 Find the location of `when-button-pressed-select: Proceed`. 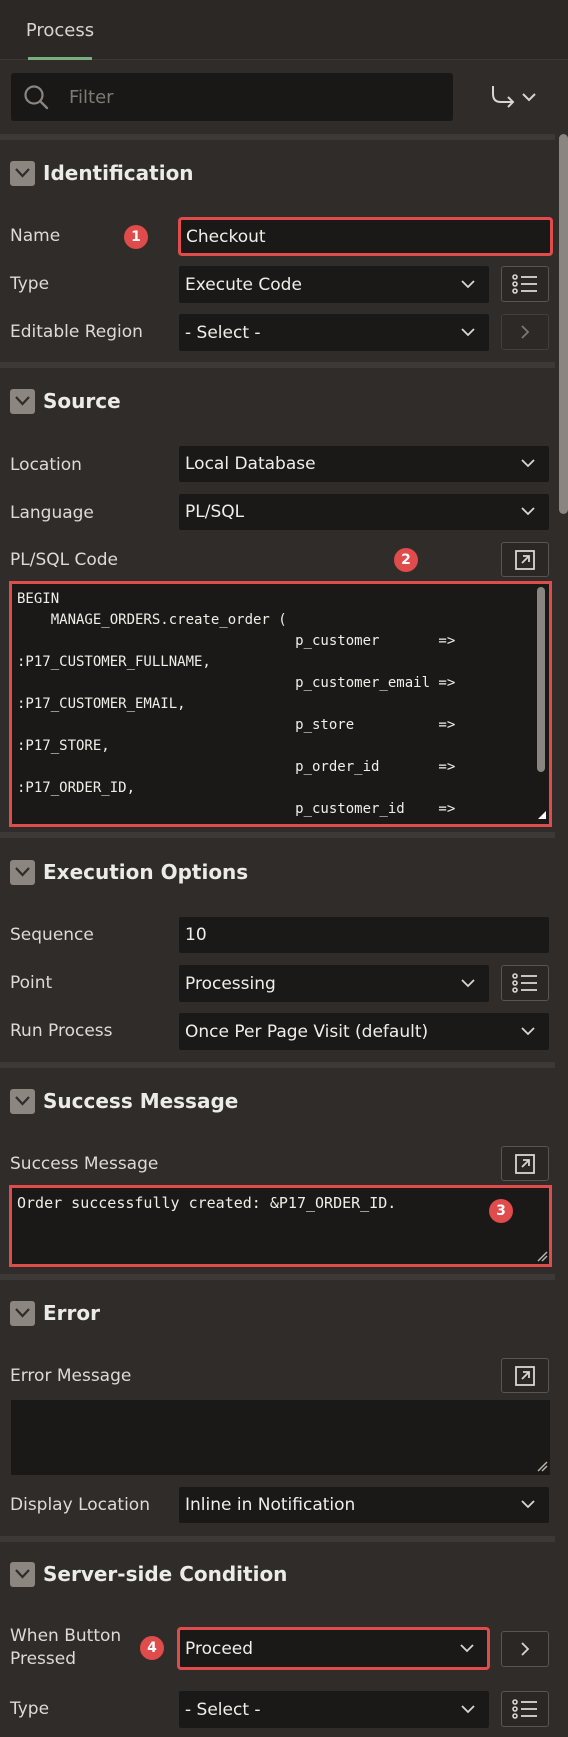

when-button-pressed-select: Proceed is located at coordinates (333, 1648).